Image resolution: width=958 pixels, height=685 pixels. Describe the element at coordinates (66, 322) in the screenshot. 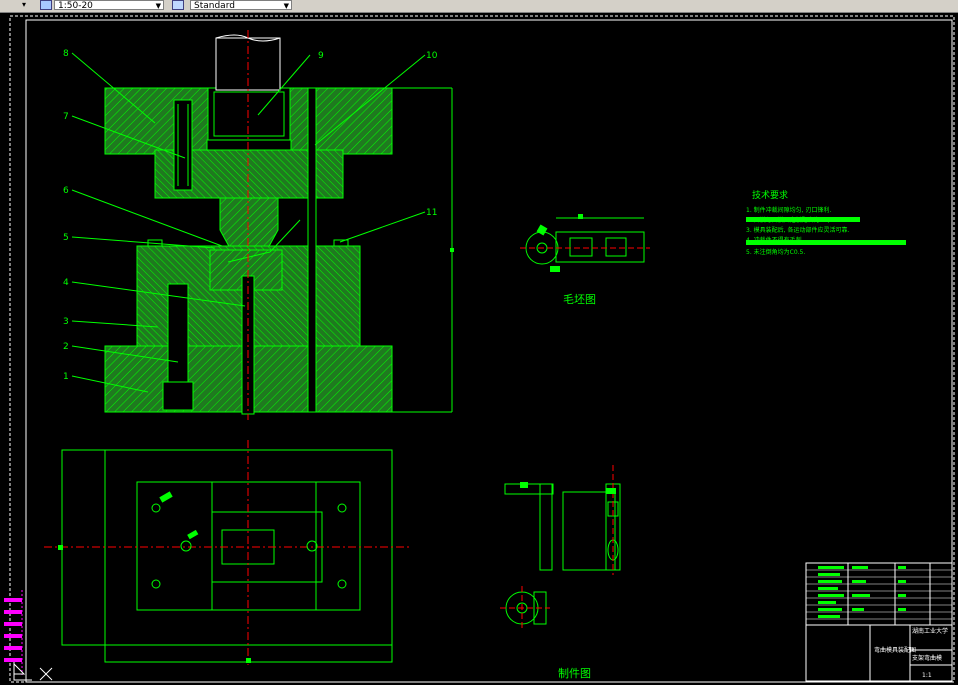

I see `part-label-3: 3` at that location.